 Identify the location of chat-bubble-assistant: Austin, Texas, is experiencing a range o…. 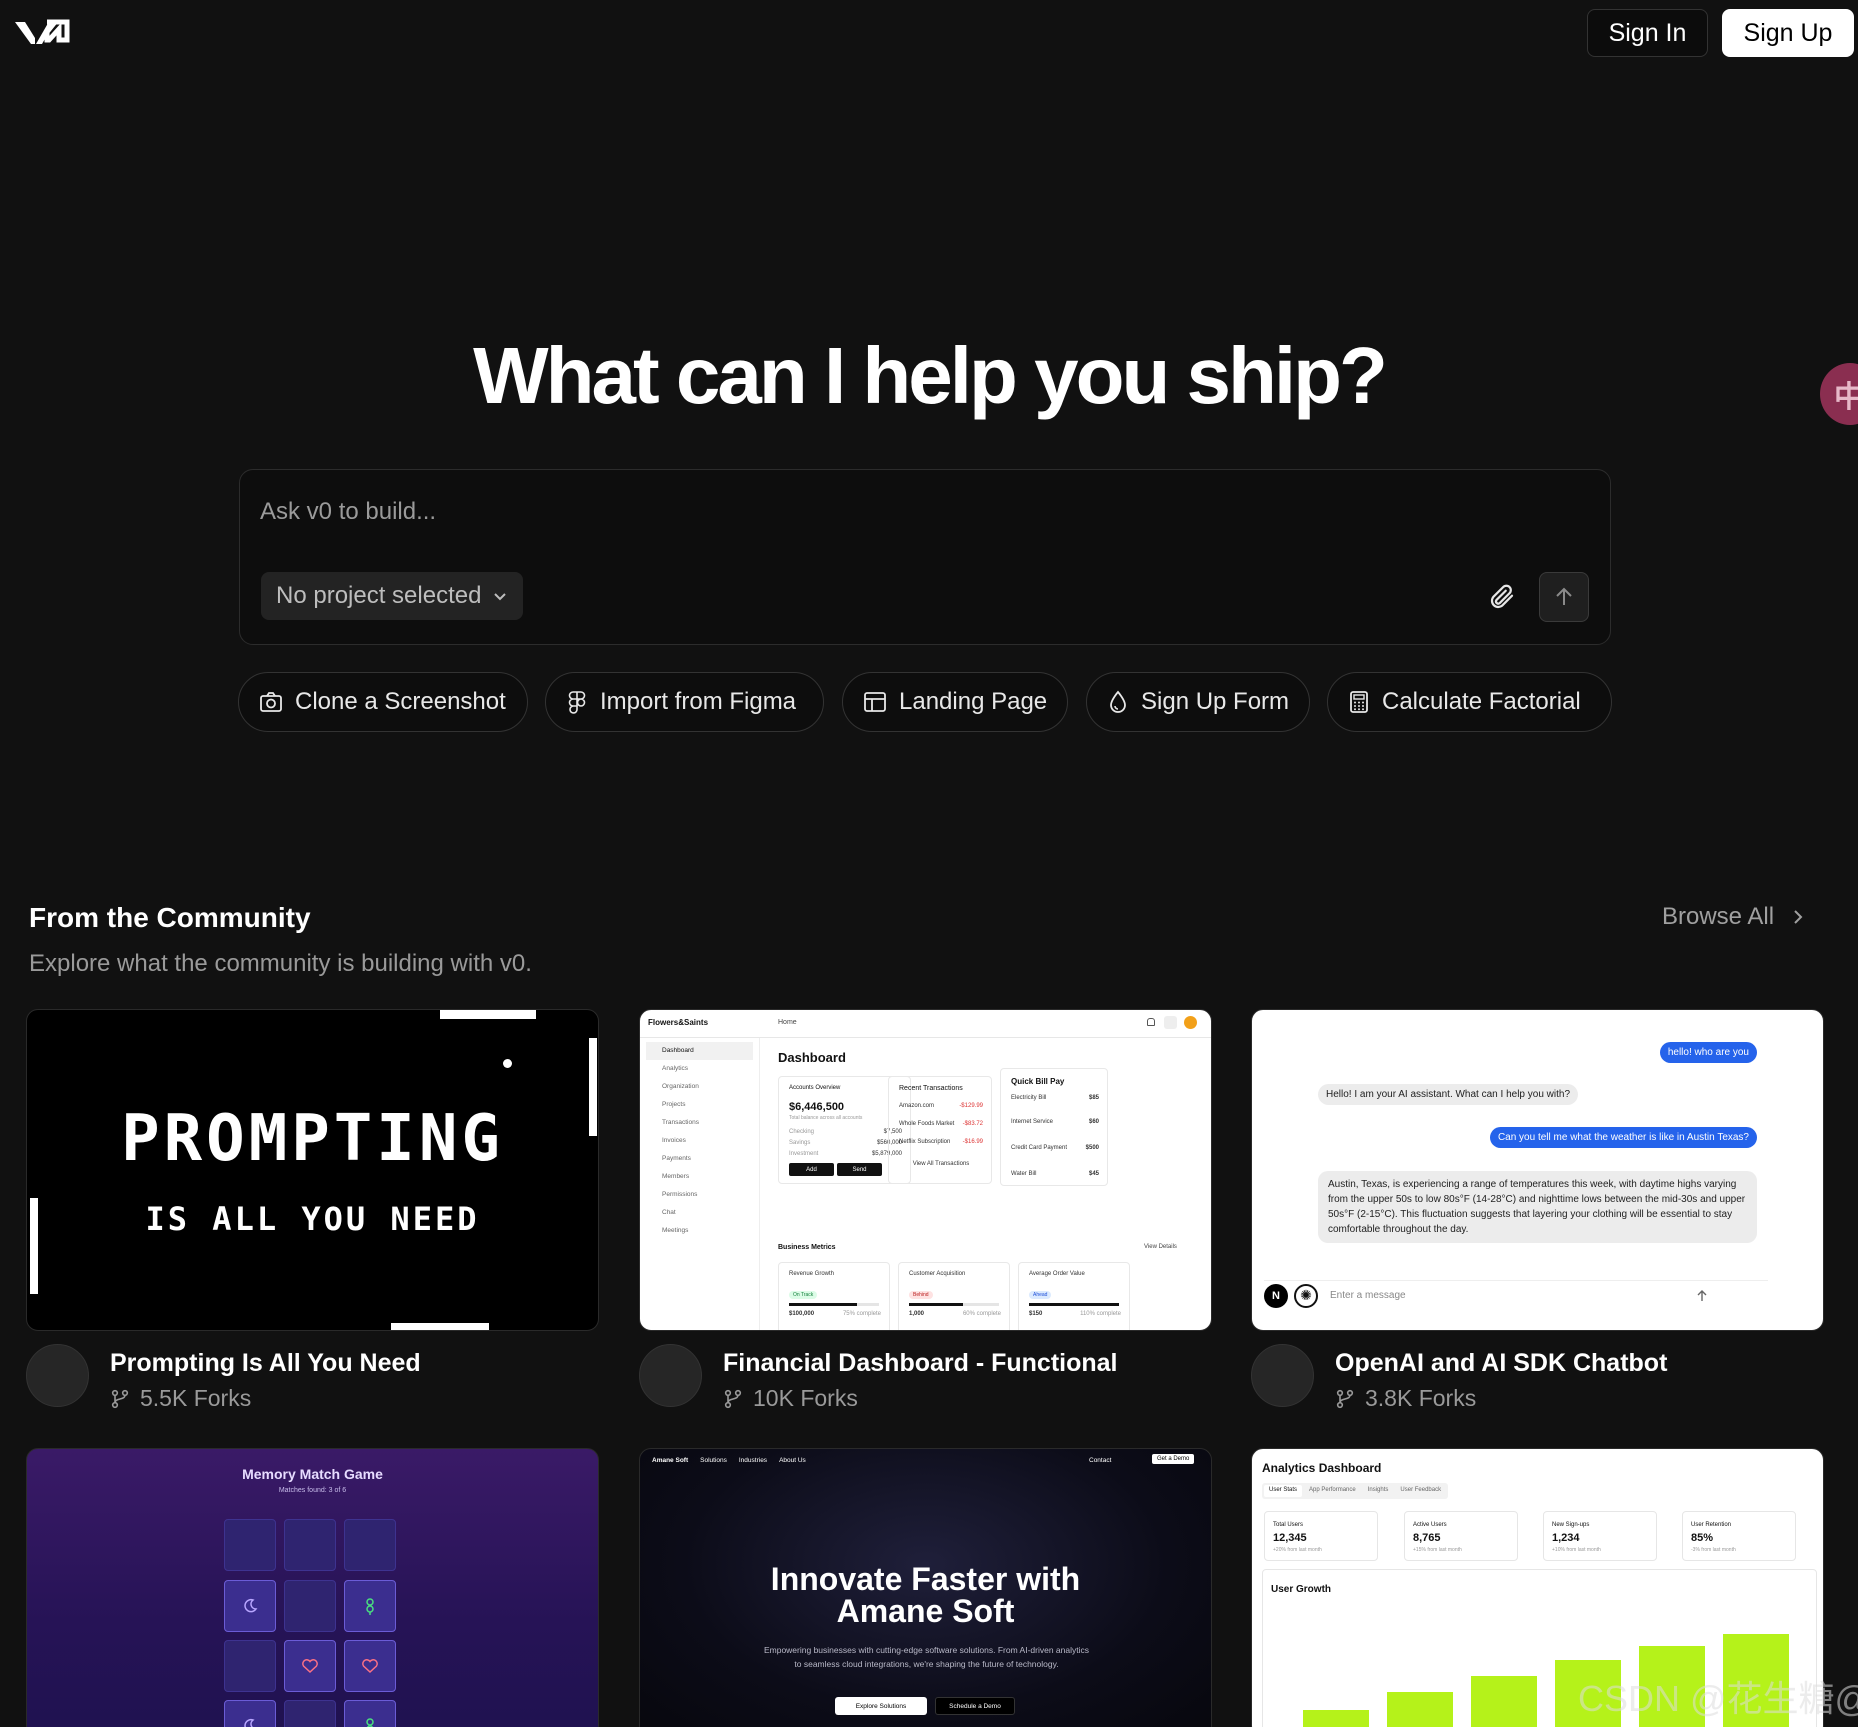
(1537, 1207).